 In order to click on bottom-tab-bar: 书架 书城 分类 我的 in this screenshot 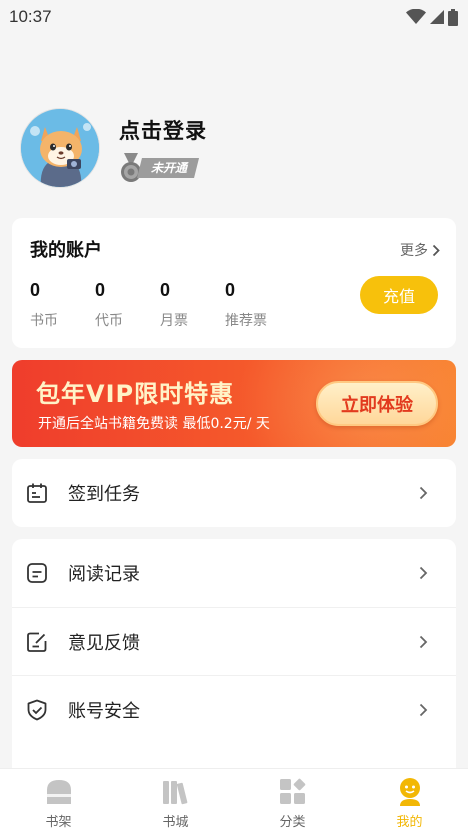, I will do `click(234, 800)`.